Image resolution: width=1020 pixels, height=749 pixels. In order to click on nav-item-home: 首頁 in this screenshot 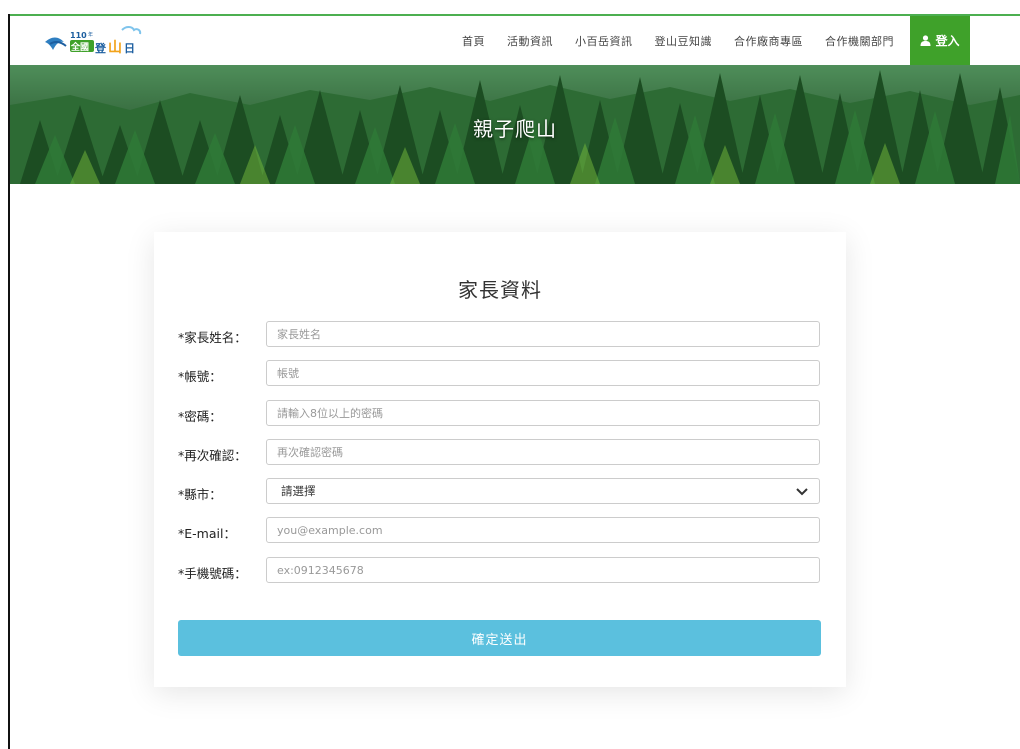, I will do `click(473, 41)`.